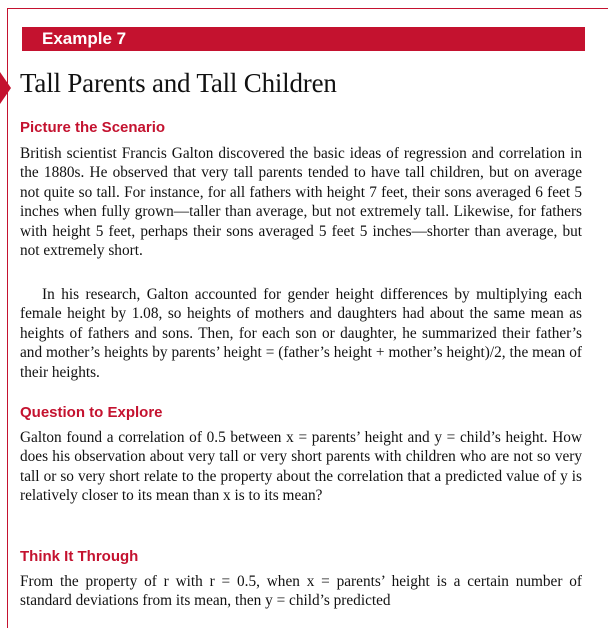  What do you see at coordinates (178, 83) in the screenshot?
I see `example-title: Tall Parents and Tall Children` at bounding box center [178, 83].